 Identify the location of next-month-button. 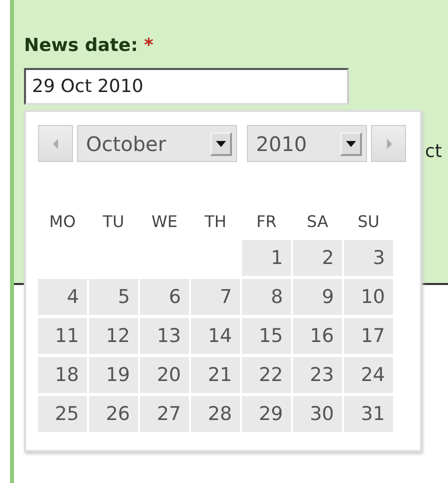
(388, 143).